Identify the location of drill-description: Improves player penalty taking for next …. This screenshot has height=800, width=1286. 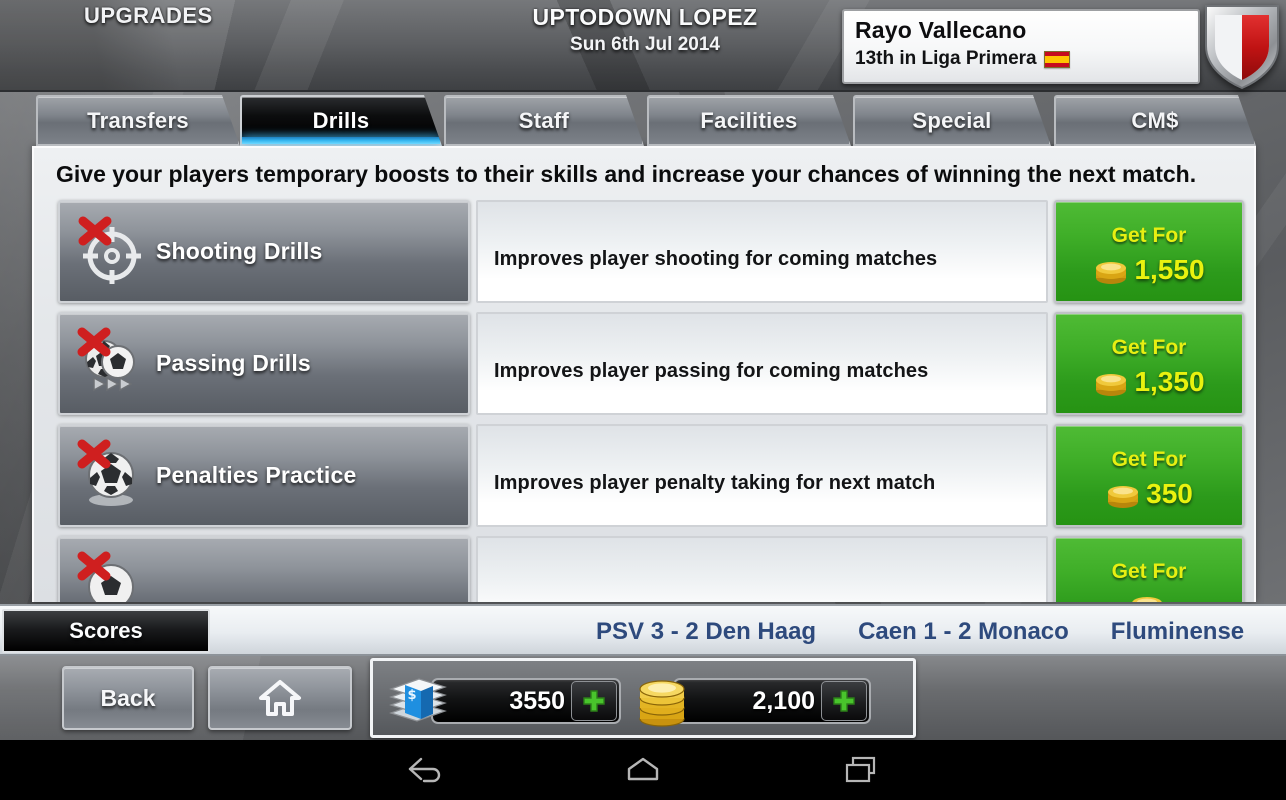
(715, 483).